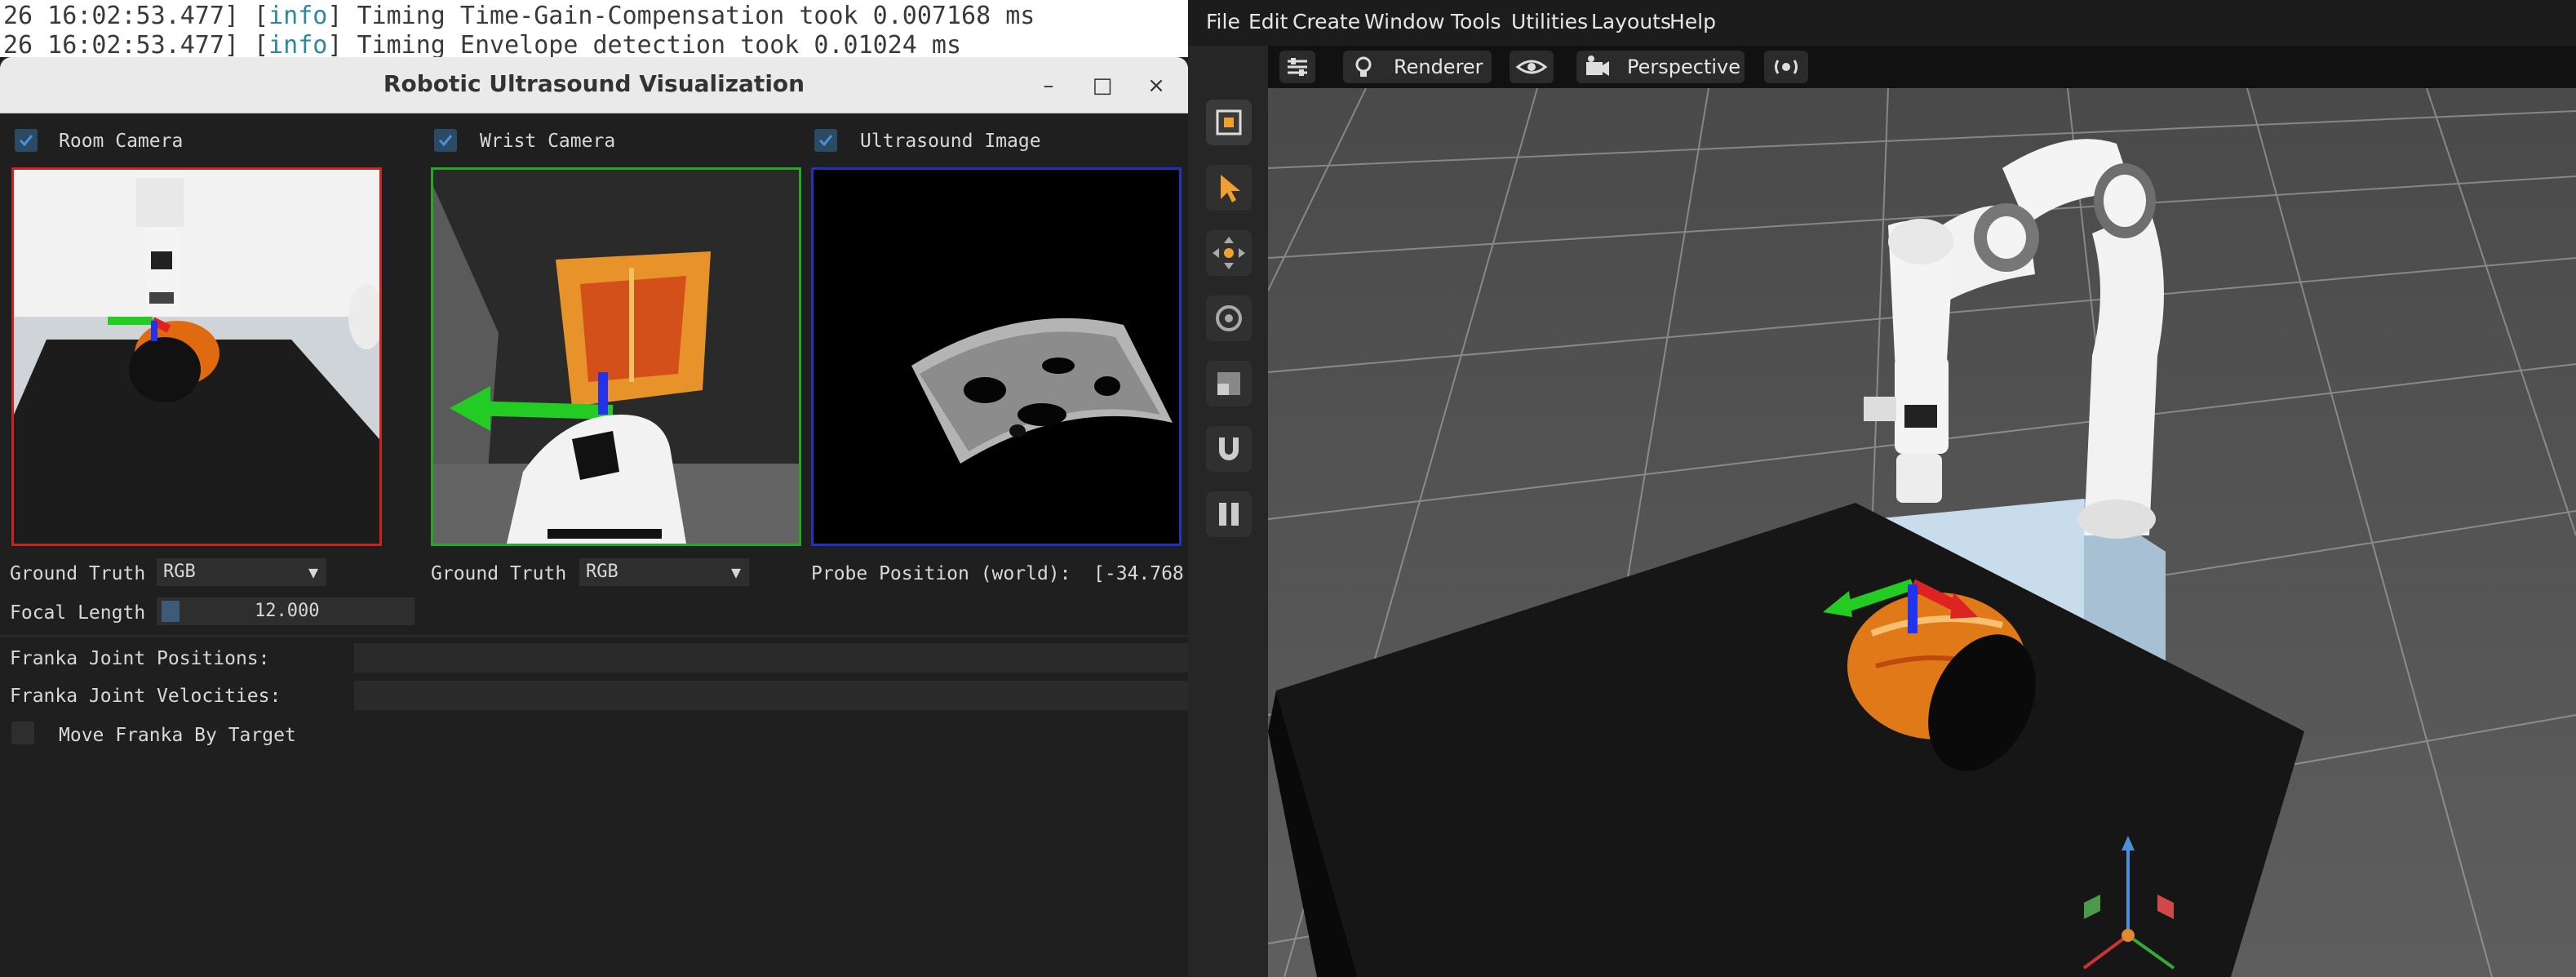 Image resolution: width=2576 pixels, height=977 pixels. I want to click on room-camera-view, so click(196, 356).